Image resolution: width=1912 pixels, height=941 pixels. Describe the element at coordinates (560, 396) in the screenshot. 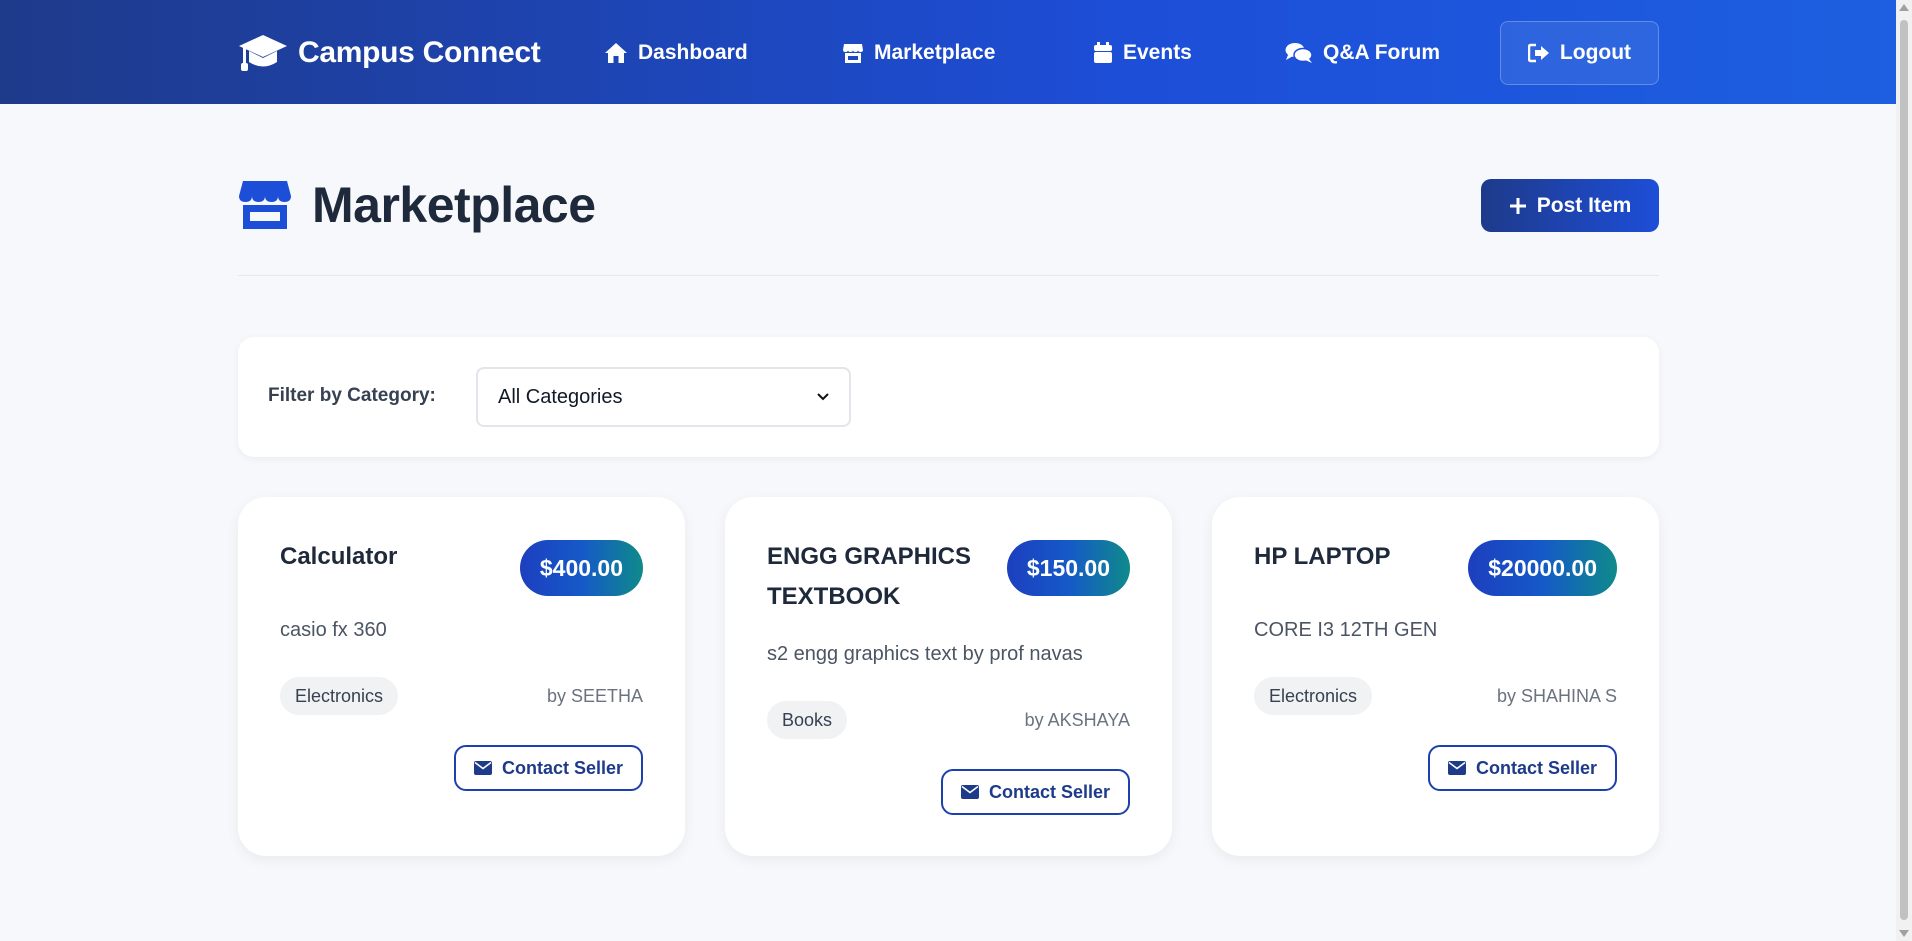

I see `category-select-value: All Categories` at that location.